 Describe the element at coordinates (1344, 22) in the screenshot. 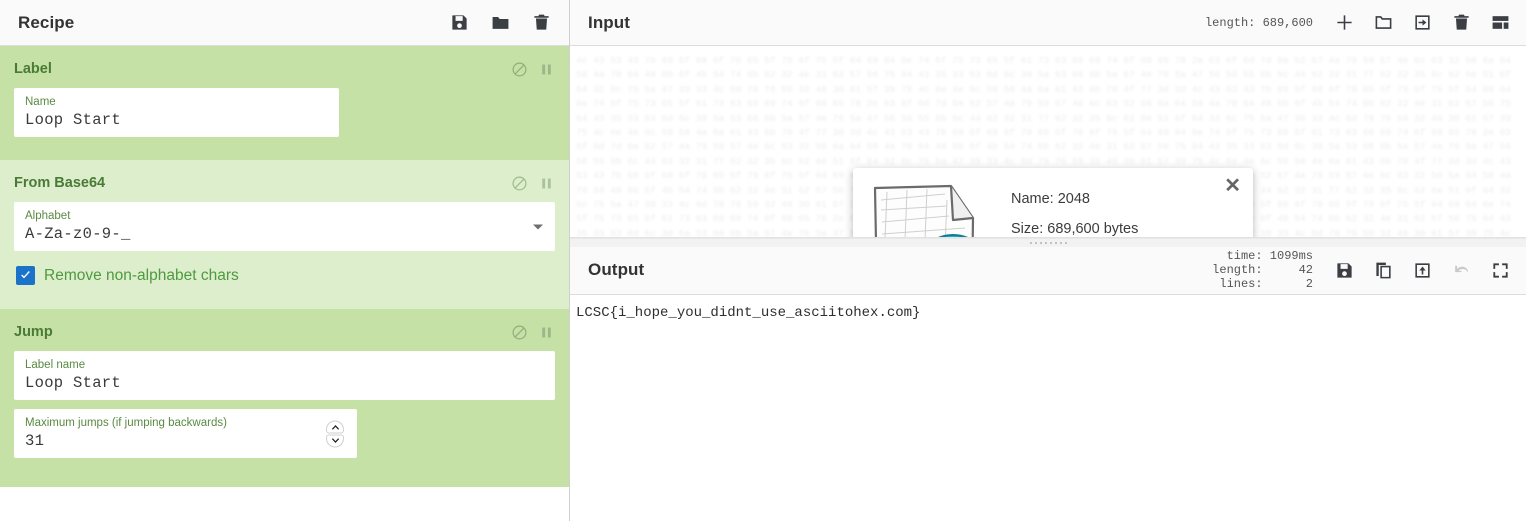

I see `add-input-tab-icon` at that location.